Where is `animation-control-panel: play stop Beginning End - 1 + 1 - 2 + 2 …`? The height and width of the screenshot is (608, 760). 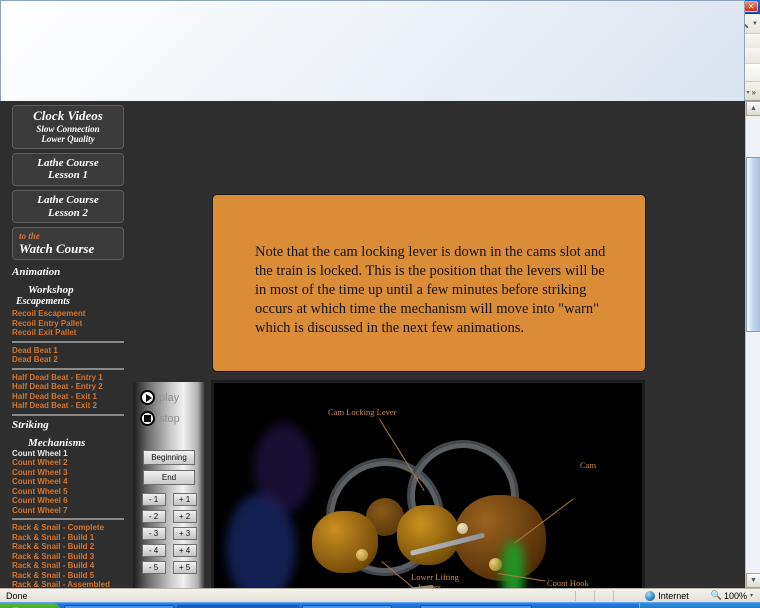
animation-control-panel: play stop Beginning End - 1 + 1 - 2 + 2 … is located at coordinates (169, 485).